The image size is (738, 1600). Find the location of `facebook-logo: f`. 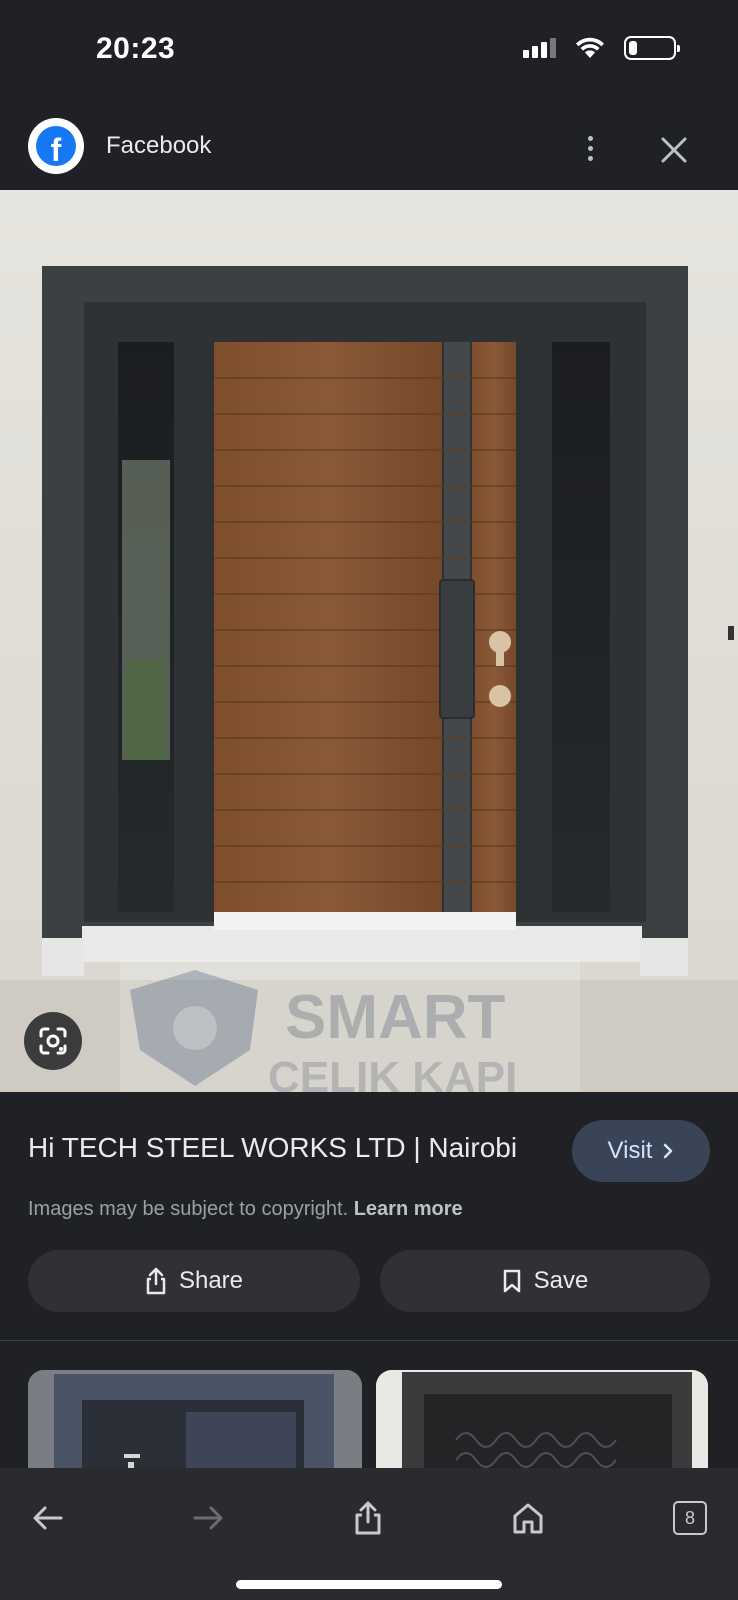

facebook-logo: f is located at coordinates (56, 146).